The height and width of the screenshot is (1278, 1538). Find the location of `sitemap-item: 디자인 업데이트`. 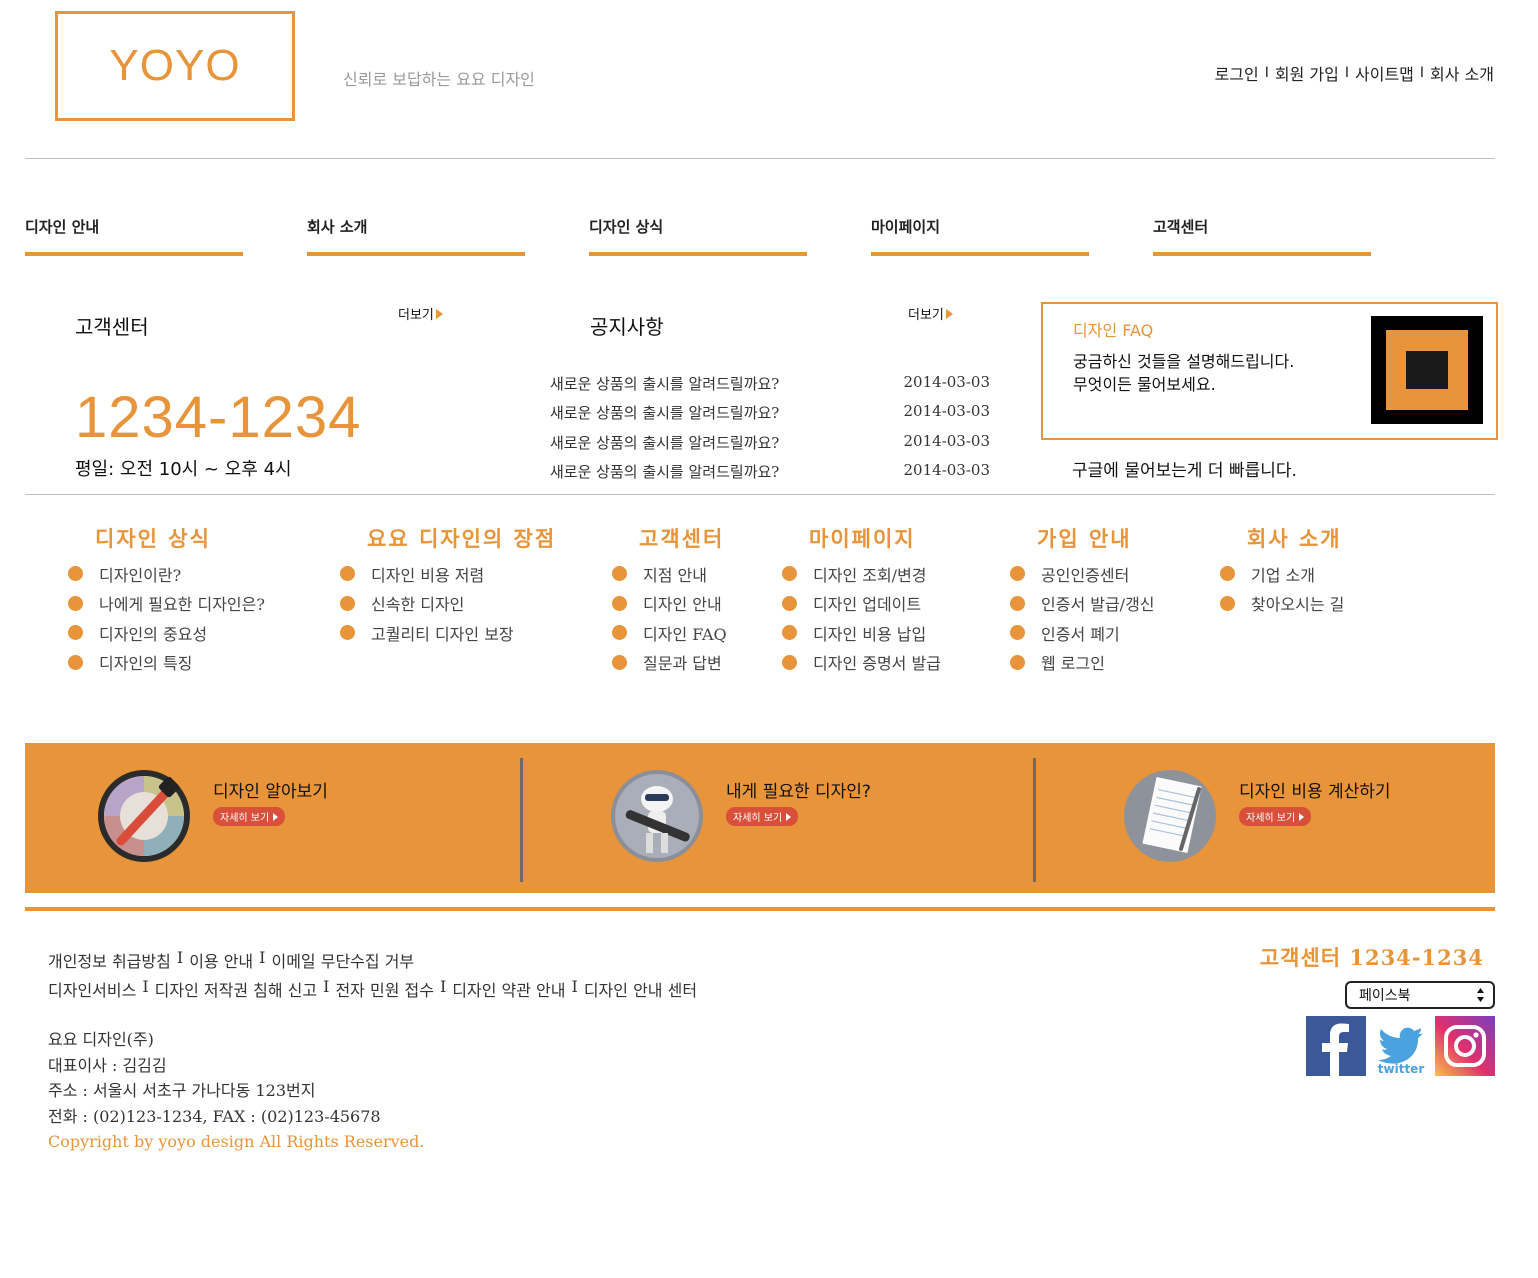

sitemap-item: 디자인 업데이트 is located at coordinates (861, 604).